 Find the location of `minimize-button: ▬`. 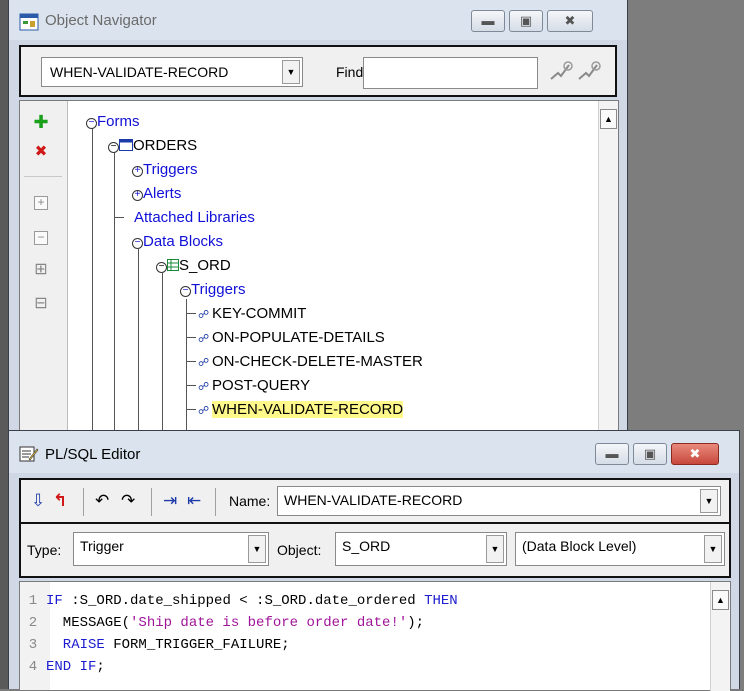

minimize-button: ▬ is located at coordinates (488, 21).